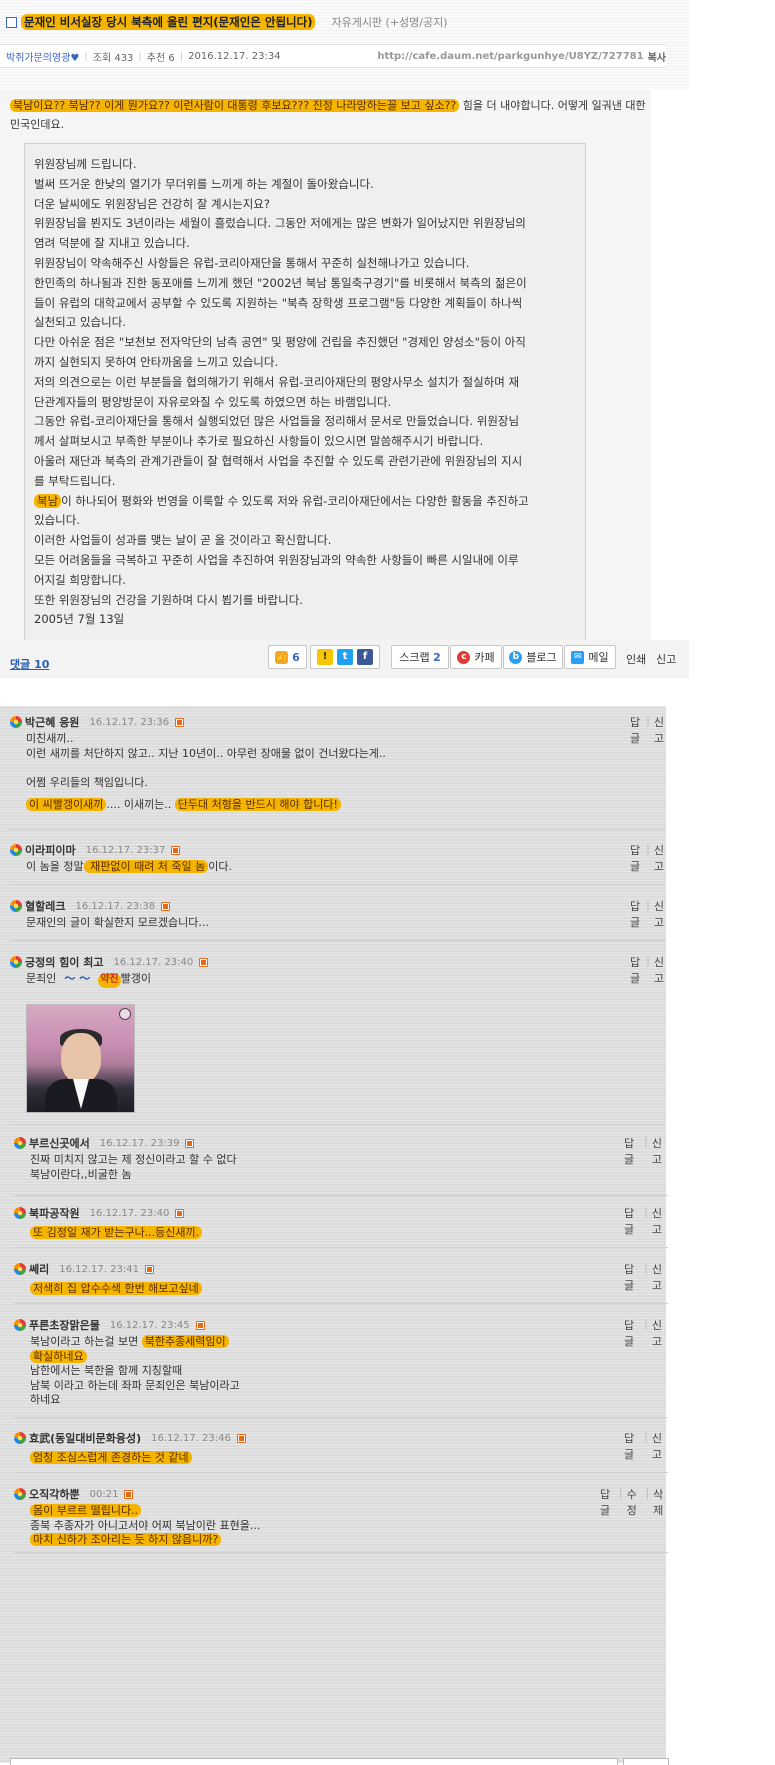 The width and height of the screenshot is (775, 1765). Describe the element at coordinates (590, 657) in the screenshot. I see `mail-share-button: ✉ 메일` at that location.